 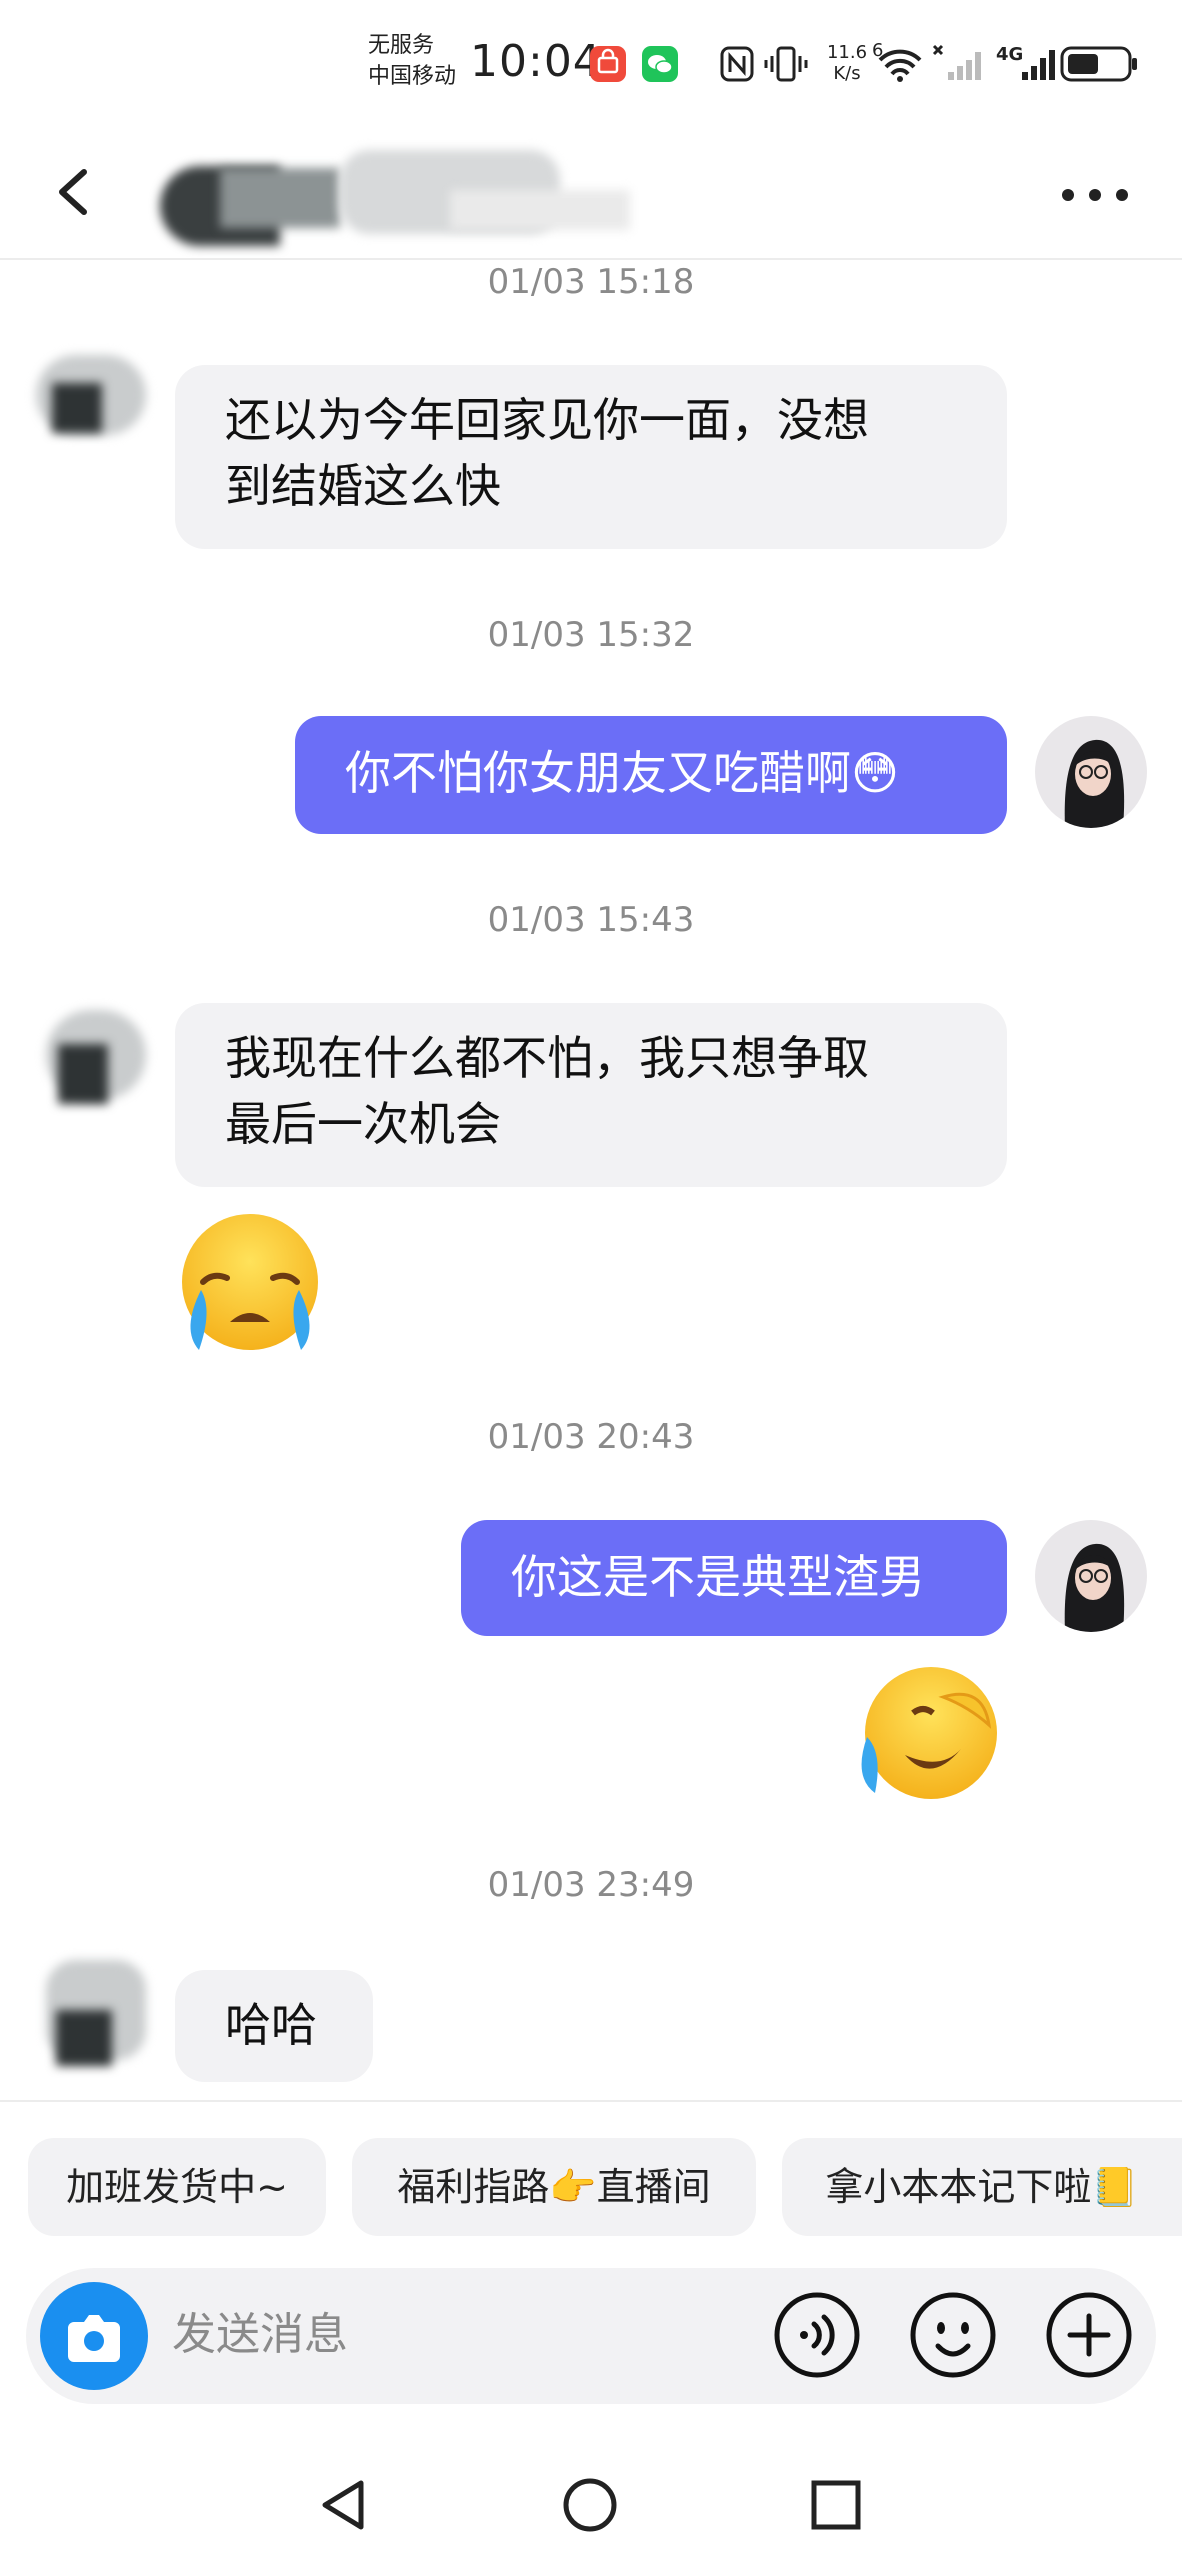 I want to click on plus-icon, so click(x=1089, y=2335).